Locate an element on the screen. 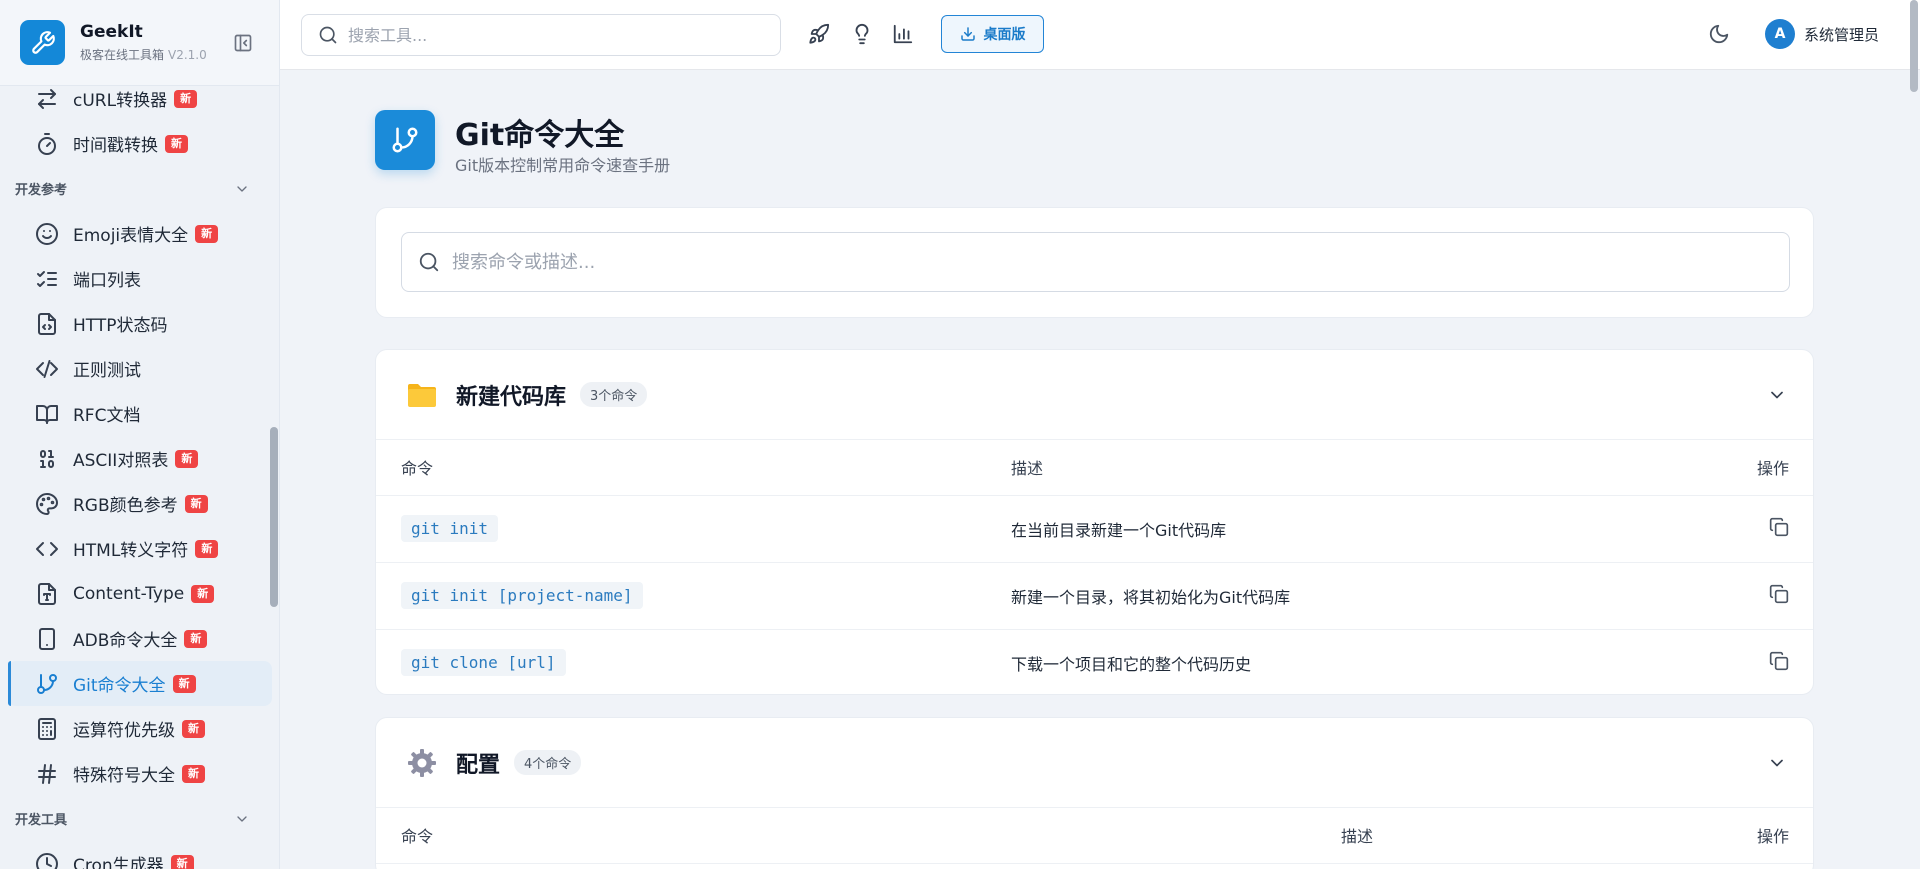 Image resolution: width=1920 pixels, height=869 pixels. column-header-command: 命令 is located at coordinates (693, 468).